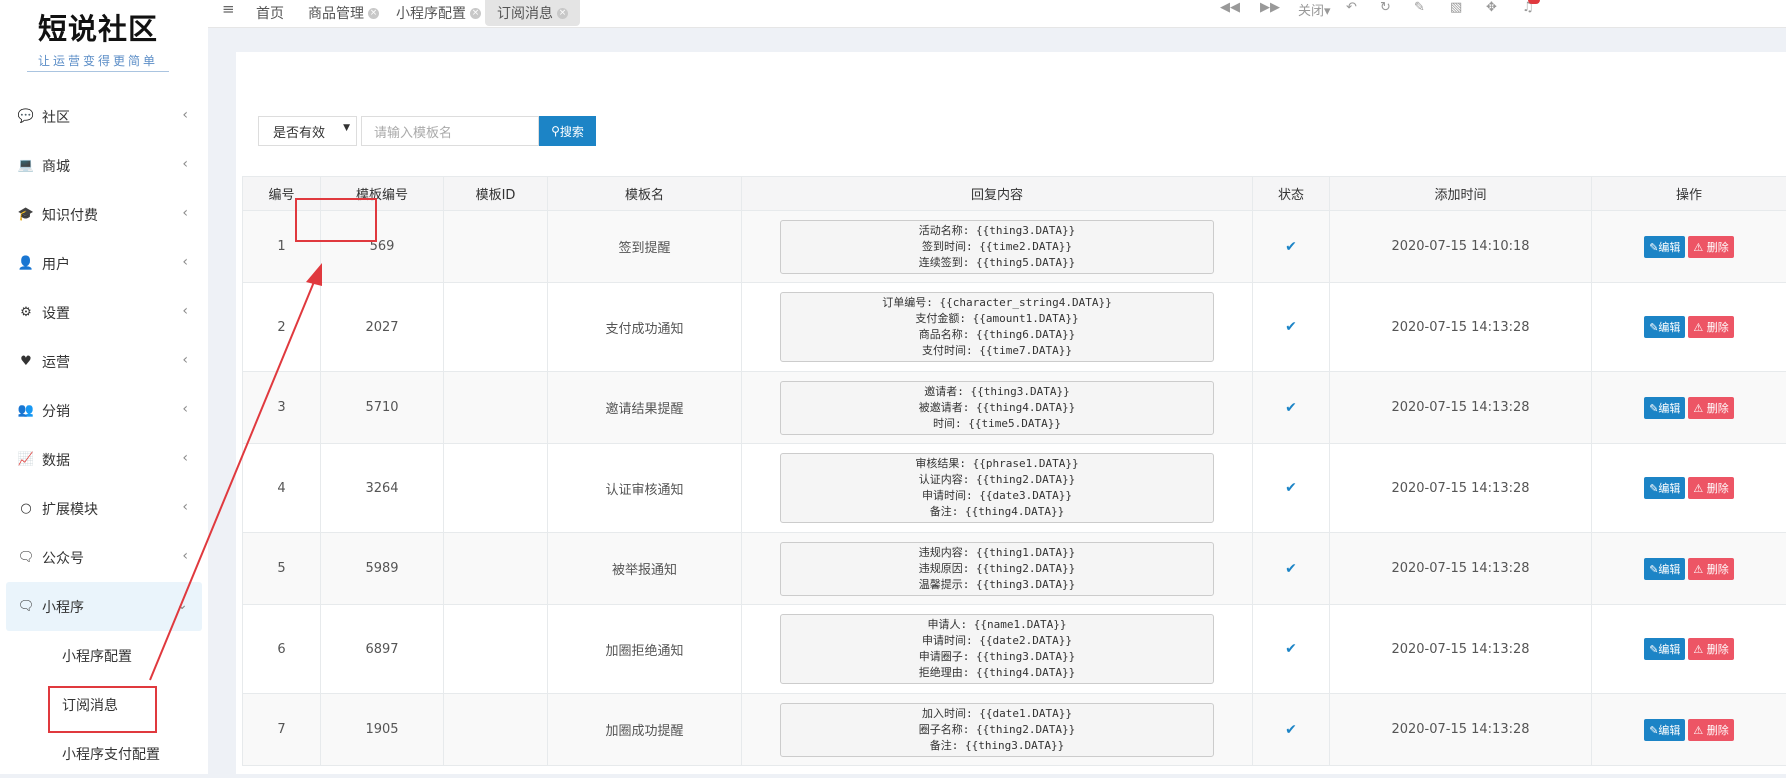 The height and width of the screenshot is (778, 1786). Describe the element at coordinates (413, 131) in the screenshot. I see `search-placeholder: 请输入模板名` at that location.